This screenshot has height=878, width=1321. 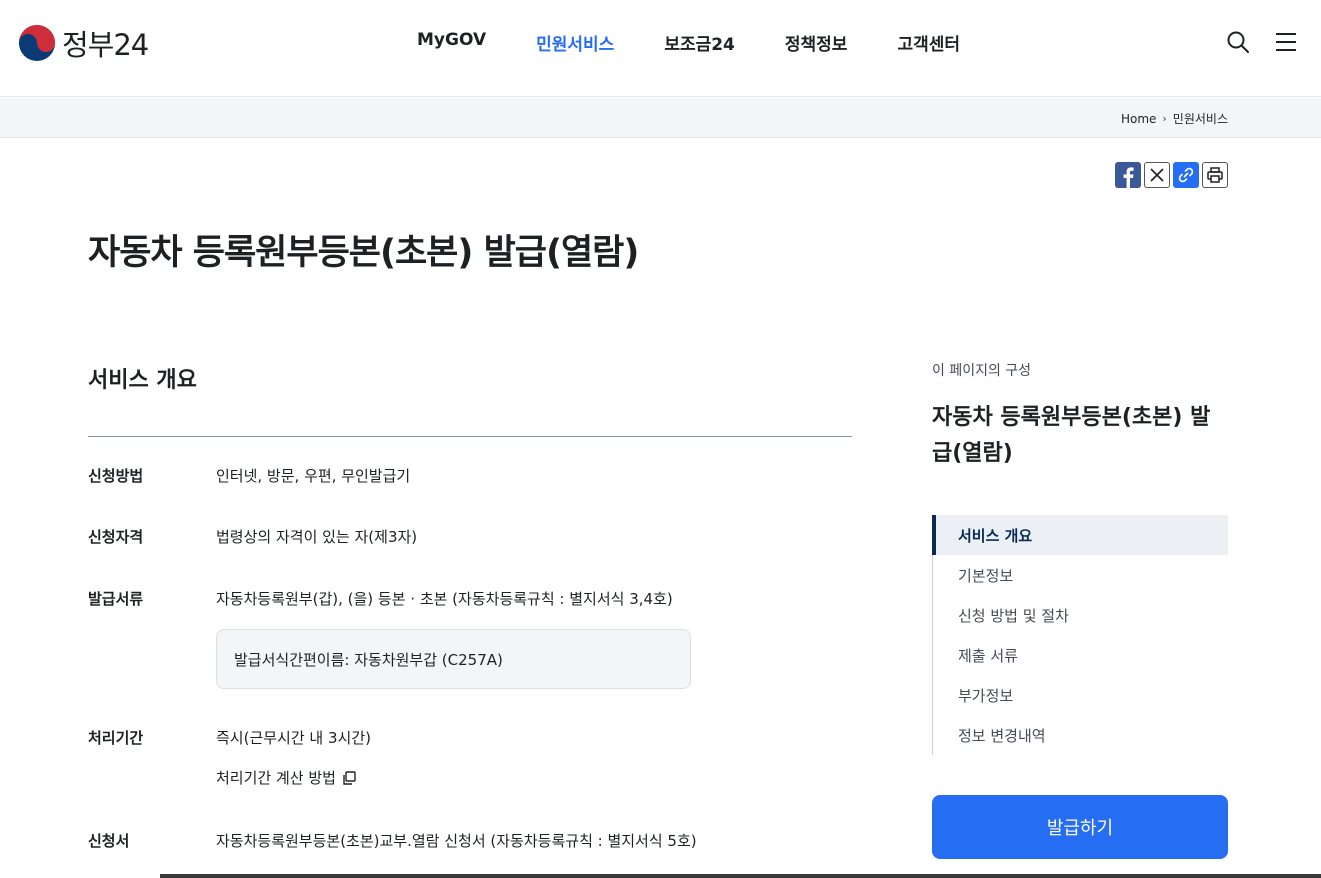 I want to click on popup-window-icon, so click(x=349, y=777).